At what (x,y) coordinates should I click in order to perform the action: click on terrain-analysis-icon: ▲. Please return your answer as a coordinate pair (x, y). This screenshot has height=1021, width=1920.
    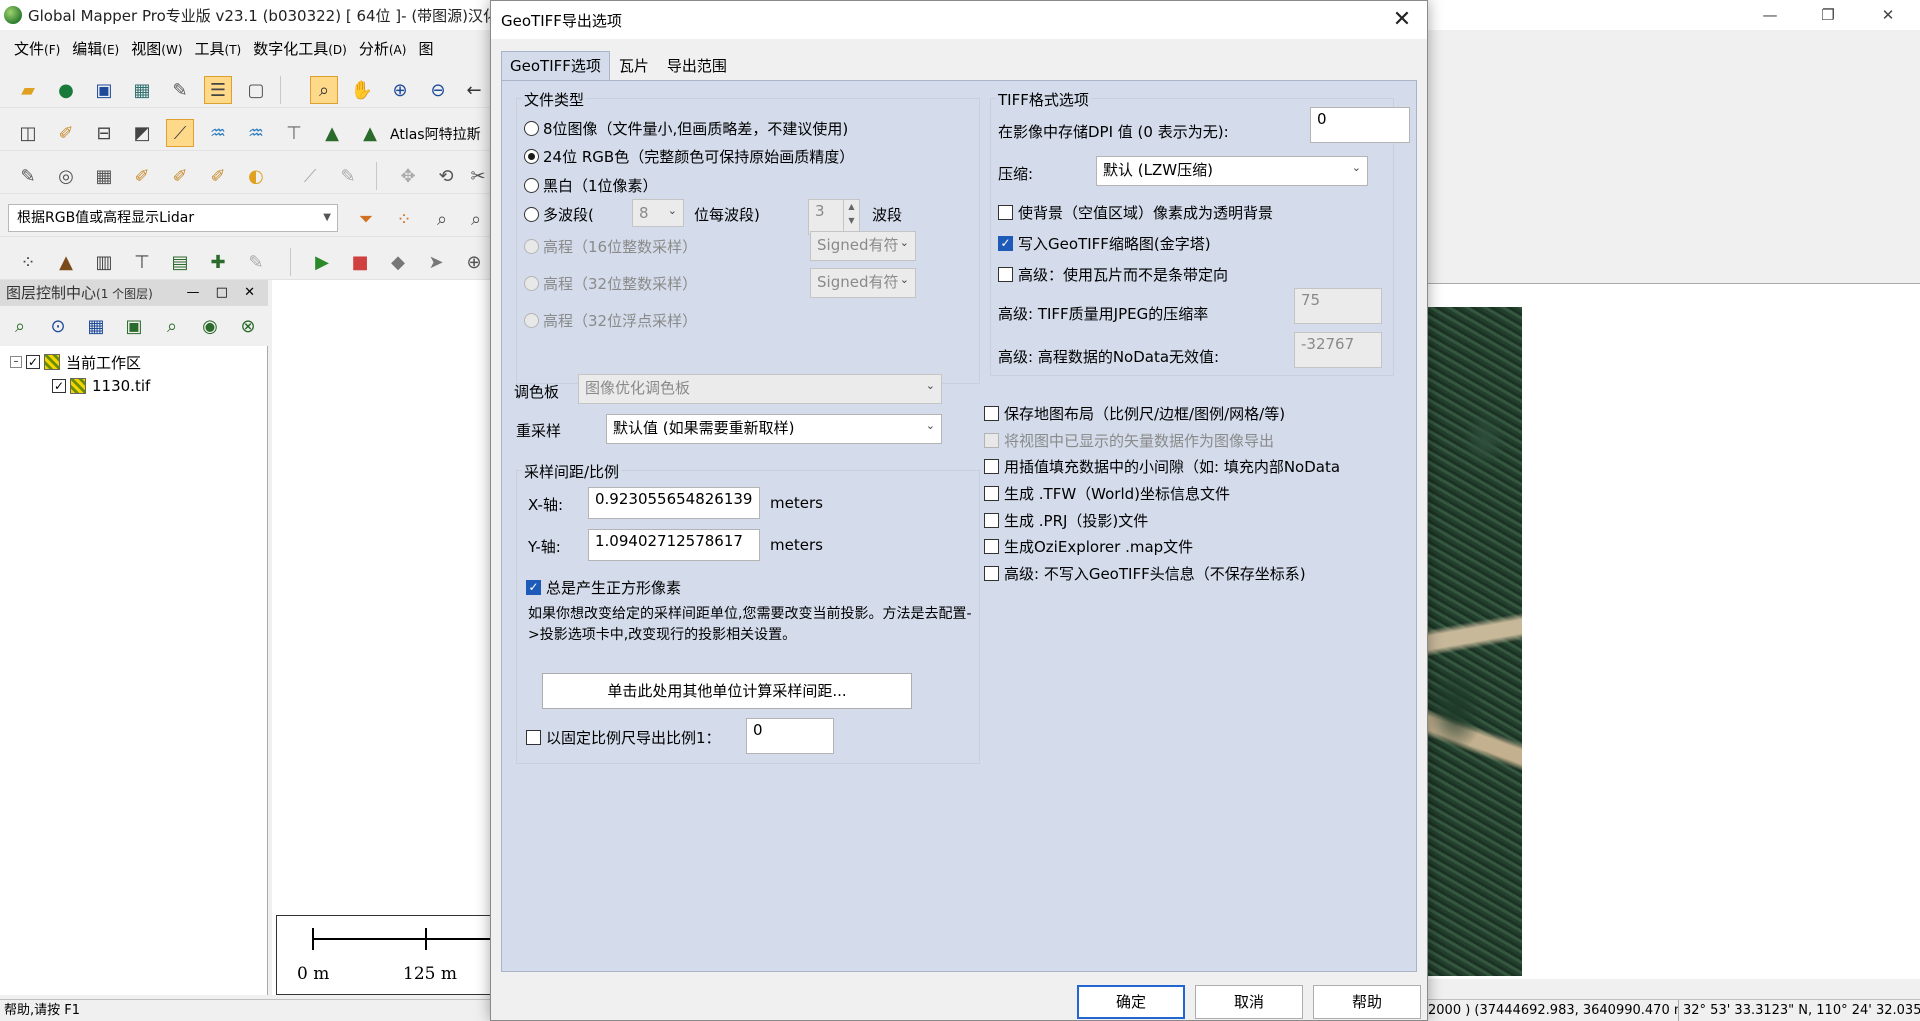
    Looking at the image, I should click on (66, 262).